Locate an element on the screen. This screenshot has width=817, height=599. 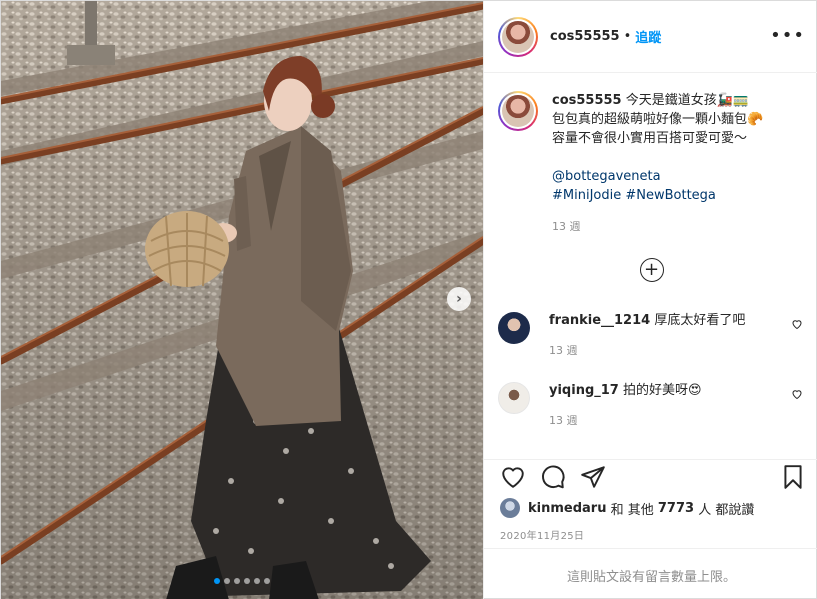
next-slide-button: › is located at coordinates (459, 299).